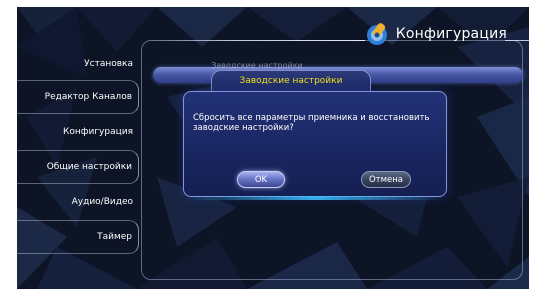 This screenshot has height=300, width=546. What do you see at coordinates (291, 81) in the screenshot?
I see `dialog-title: Заводские настройки` at bounding box center [291, 81].